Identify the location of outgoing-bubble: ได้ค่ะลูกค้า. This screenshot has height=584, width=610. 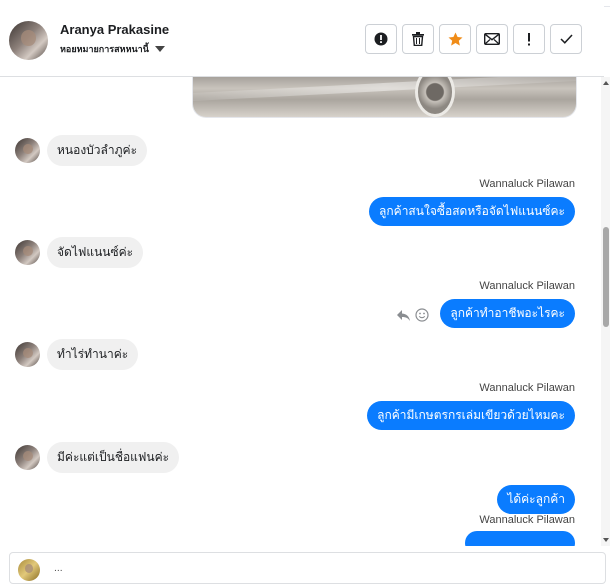
(536, 499).